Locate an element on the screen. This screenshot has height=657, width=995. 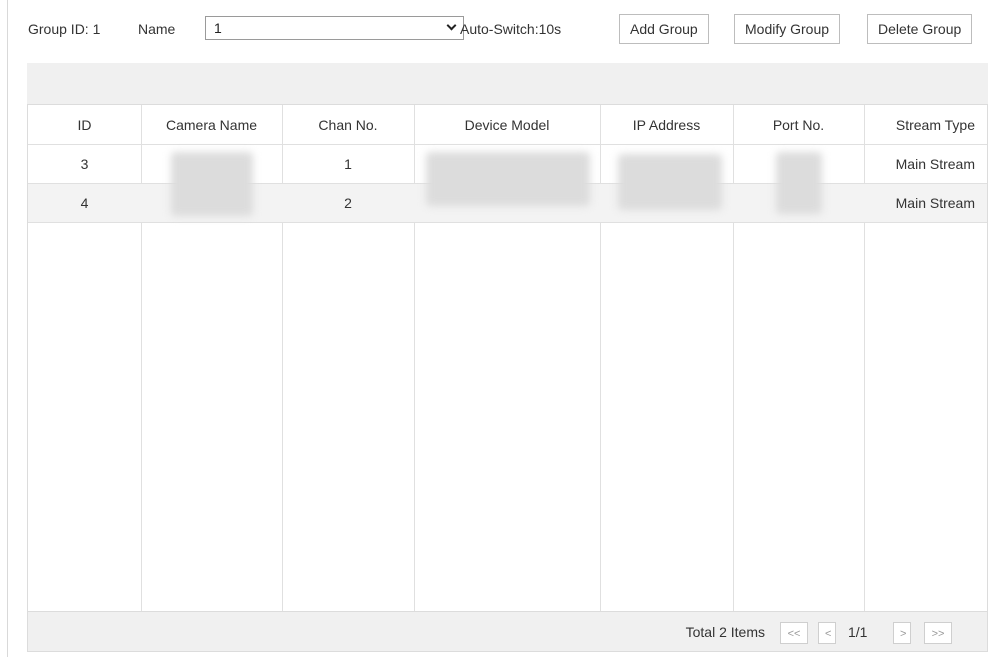
prev-page-button: < is located at coordinates (827, 633).